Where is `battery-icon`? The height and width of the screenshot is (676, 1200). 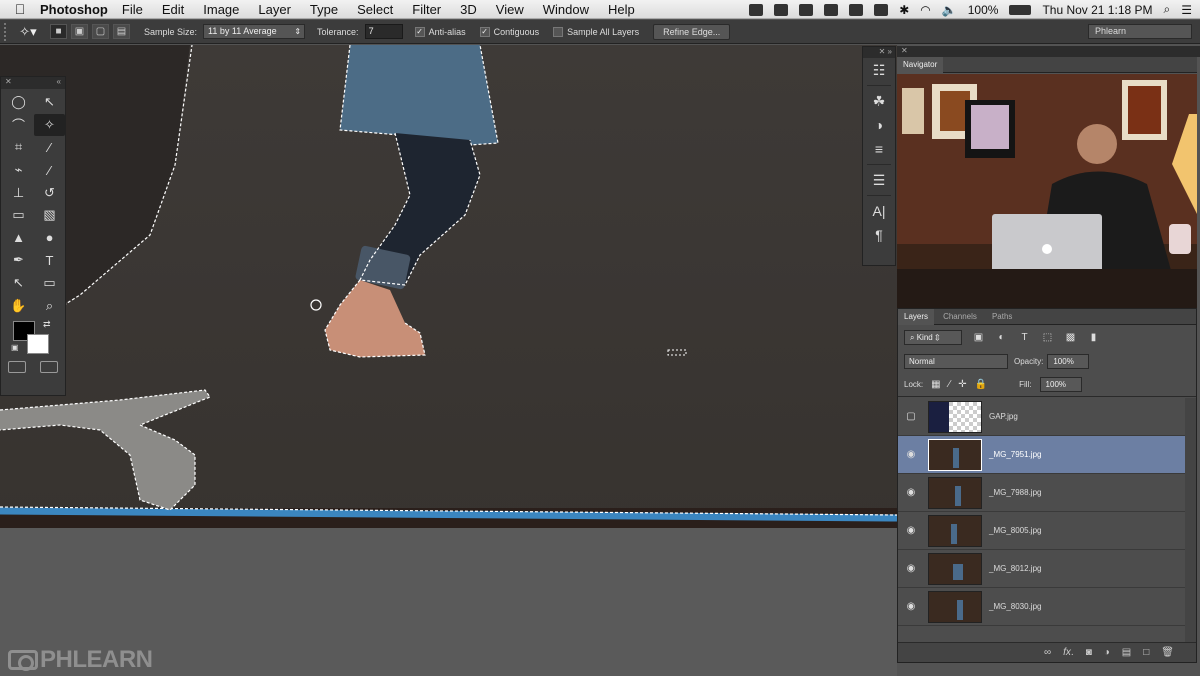 battery-icon is located at coordinates (1020, 9).